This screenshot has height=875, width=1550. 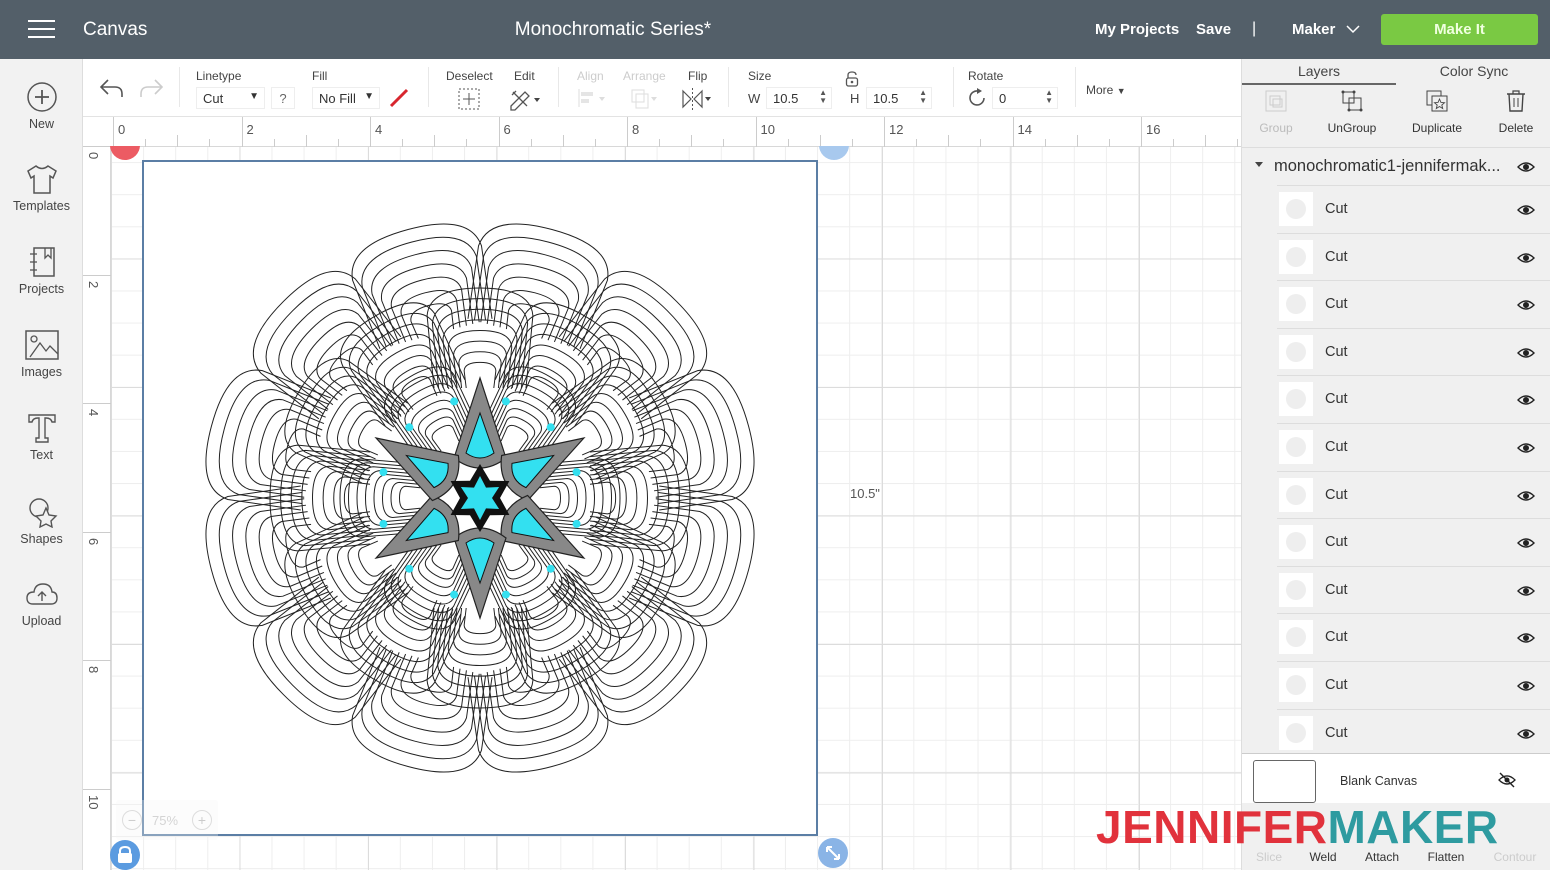 What do you see at coordinates (230, 98) in the screenshot?
I see `linetype-select: Cut ▼` at bounding box center [230, 98].